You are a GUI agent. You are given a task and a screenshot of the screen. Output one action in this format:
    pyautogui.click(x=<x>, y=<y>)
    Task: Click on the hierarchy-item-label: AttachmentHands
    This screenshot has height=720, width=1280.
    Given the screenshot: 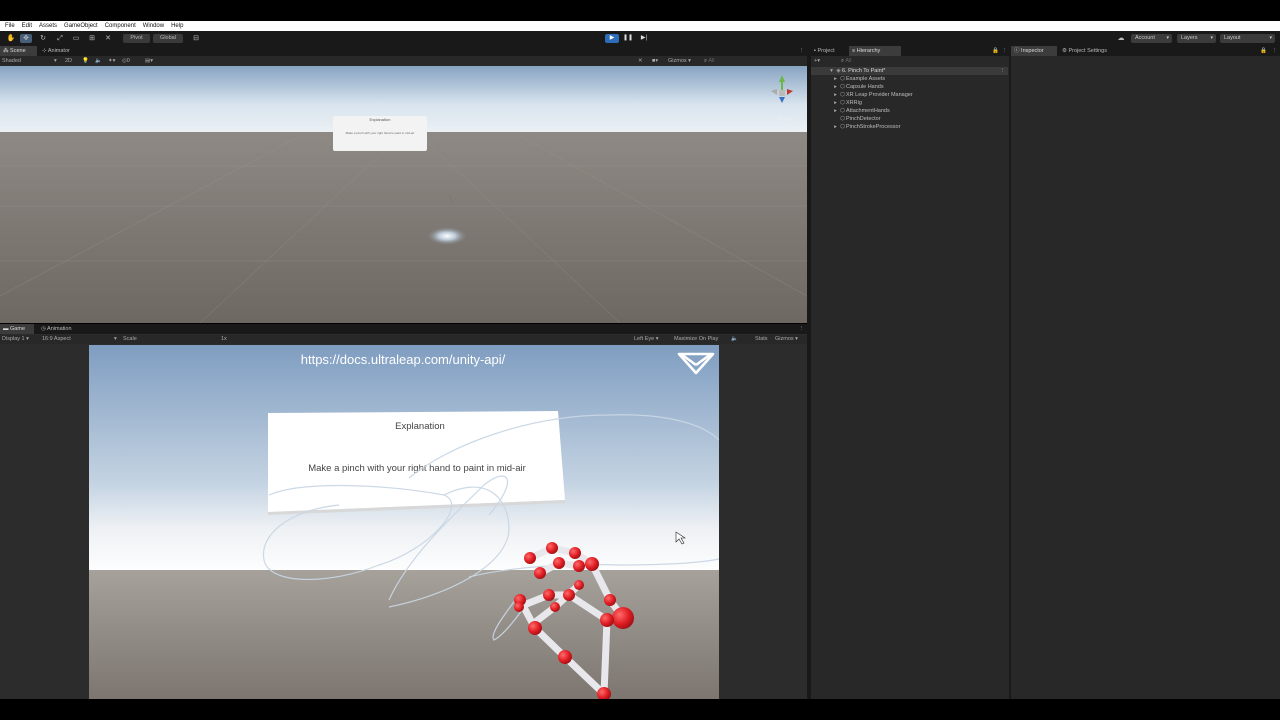 What is the action you would take?
    pyautogui.click(x=868, y=111)
    